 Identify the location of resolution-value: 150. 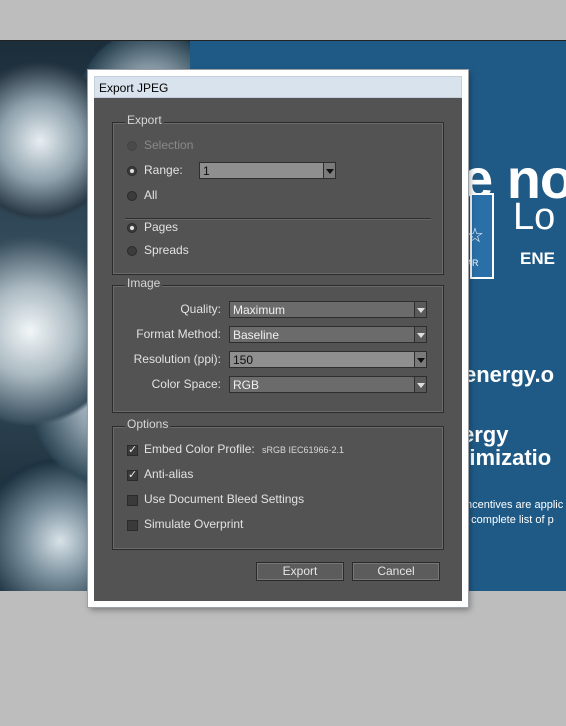
(243, 360).